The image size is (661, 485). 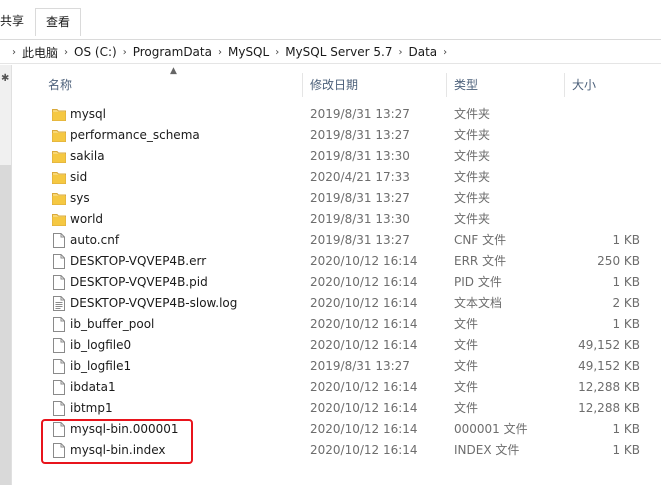 I want to click on file-name: ibdata1, so click(x=93, y=387).